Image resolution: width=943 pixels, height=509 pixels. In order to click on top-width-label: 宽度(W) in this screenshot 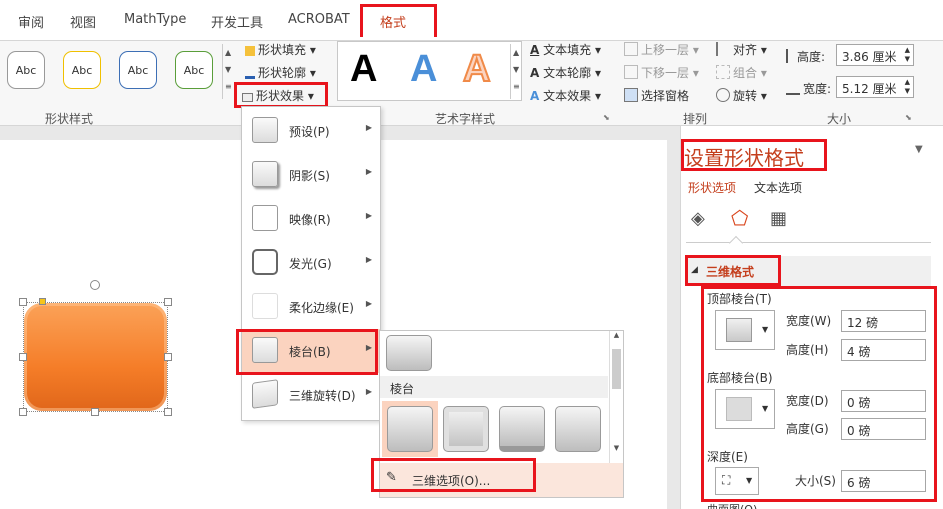, I will do `click(809, 321)`.